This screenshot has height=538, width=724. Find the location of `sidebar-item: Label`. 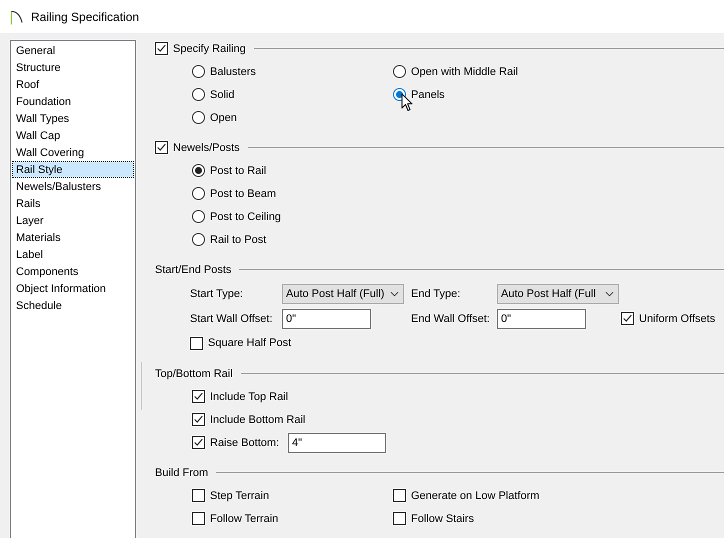

sidebar-item: Label is located at coordinates (73, 254).